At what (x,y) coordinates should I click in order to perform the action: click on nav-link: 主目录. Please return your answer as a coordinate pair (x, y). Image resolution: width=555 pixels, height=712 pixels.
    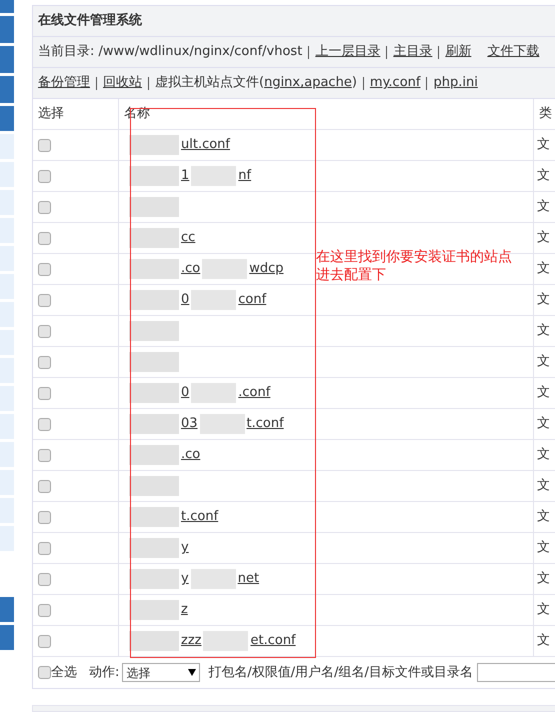
    Looking at the image, I should click on (412, 52).